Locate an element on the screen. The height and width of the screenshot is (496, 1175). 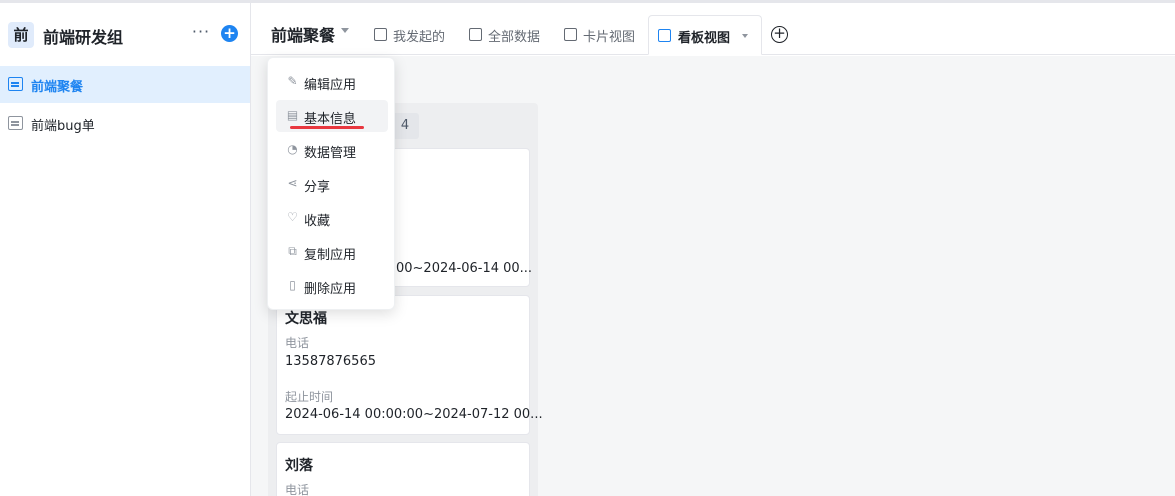
menu-item-data-management: ◔ 数据管理 is located at coordinates (332, 150).